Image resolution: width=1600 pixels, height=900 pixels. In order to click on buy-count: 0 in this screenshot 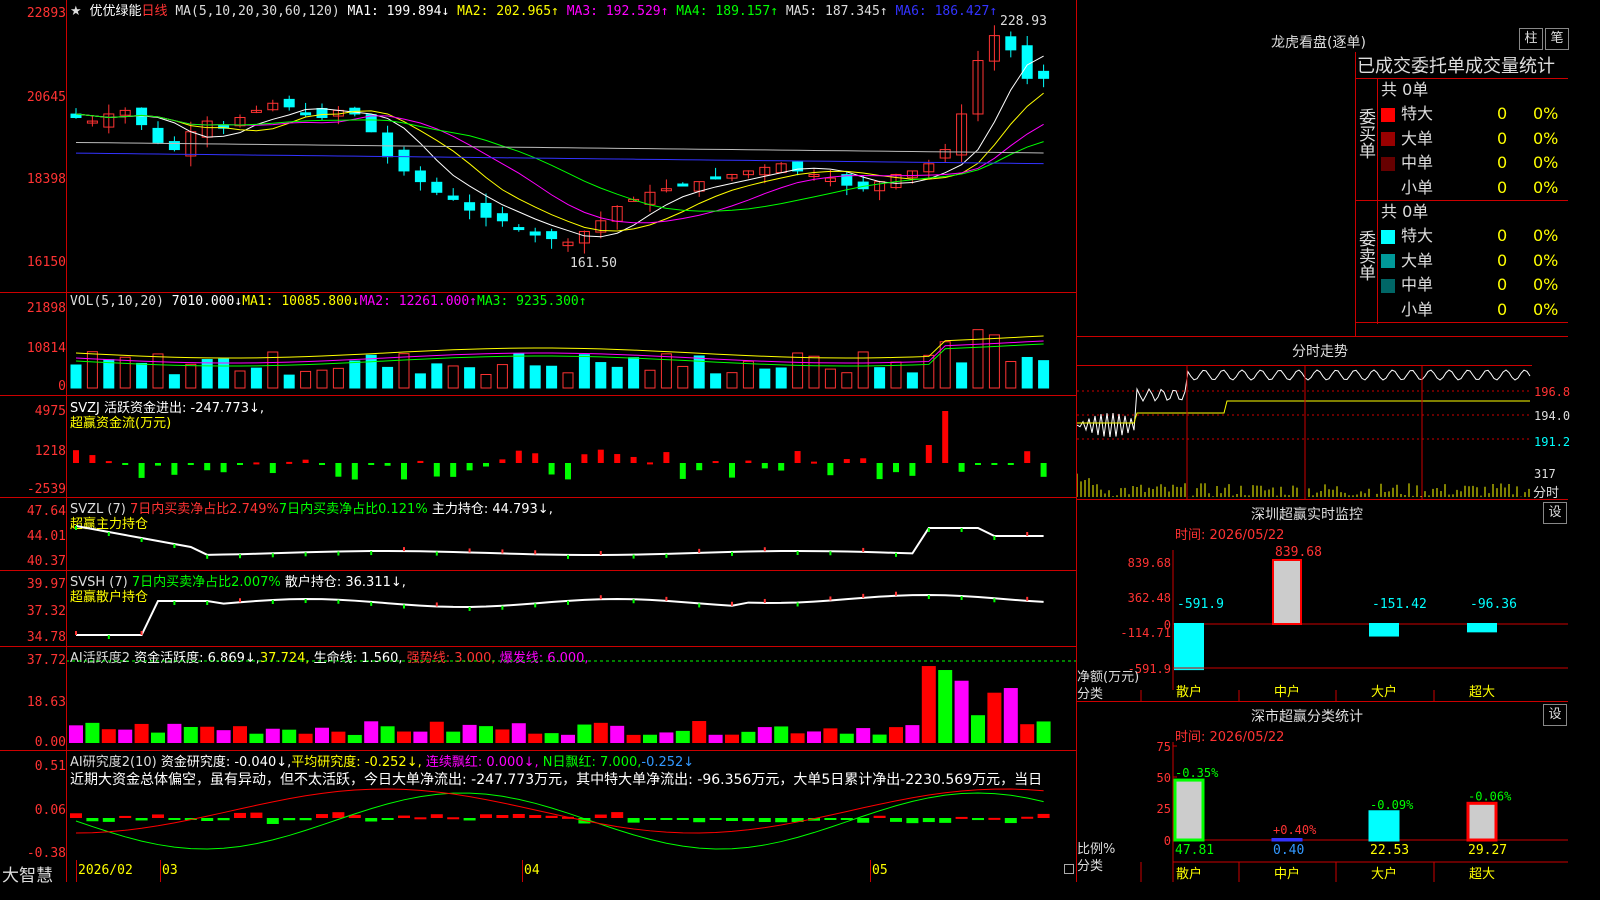, I will do `click(1502, 138)`.